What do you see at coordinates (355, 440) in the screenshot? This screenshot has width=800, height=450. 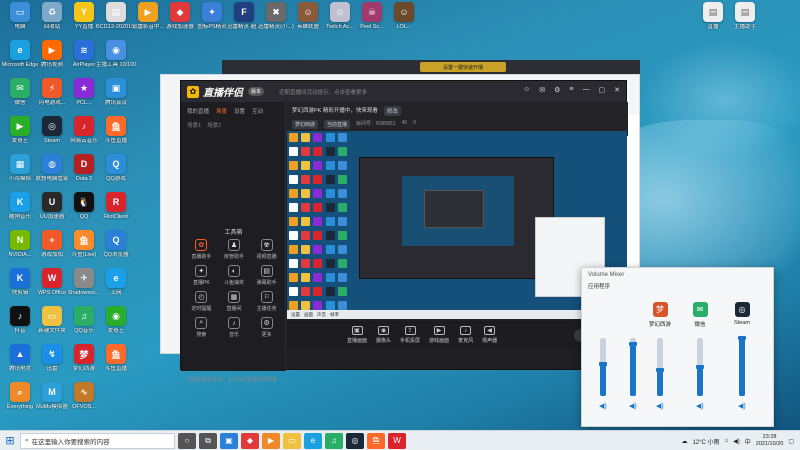 I see `taskbar-app-icon: ◎` at bounding box center [355, 440].